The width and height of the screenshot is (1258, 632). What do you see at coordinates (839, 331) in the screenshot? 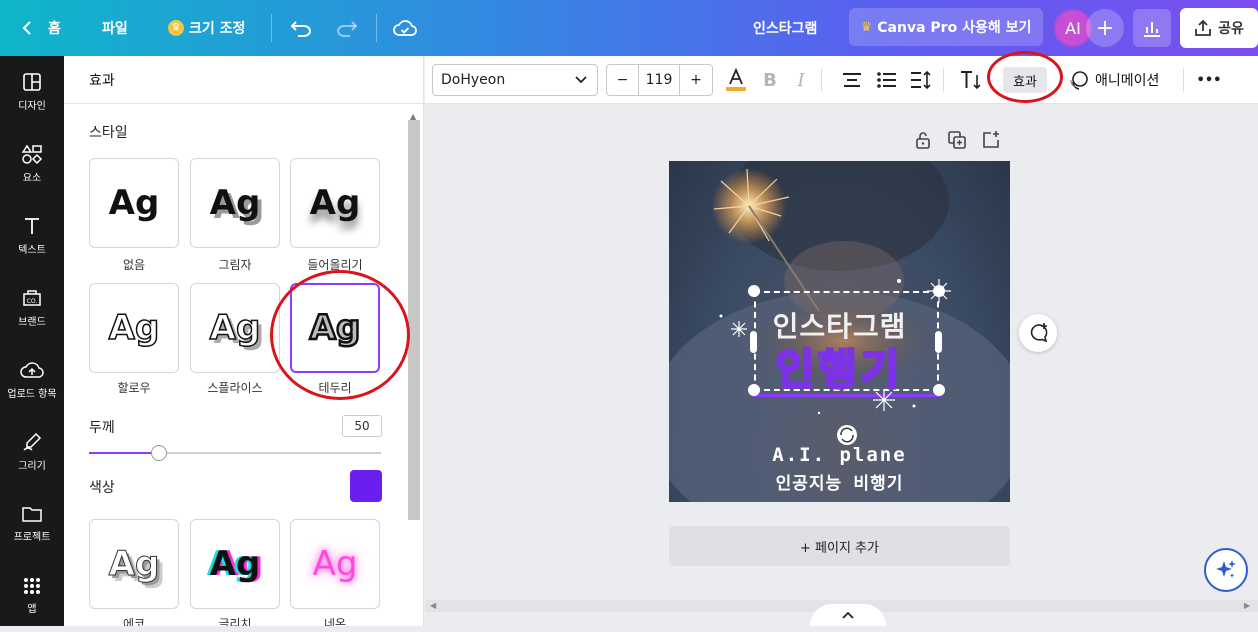
I see `design-page: 인스타그램 인행기 A.I. plane 인공지능 비행기` at bounding box center [839, 331].